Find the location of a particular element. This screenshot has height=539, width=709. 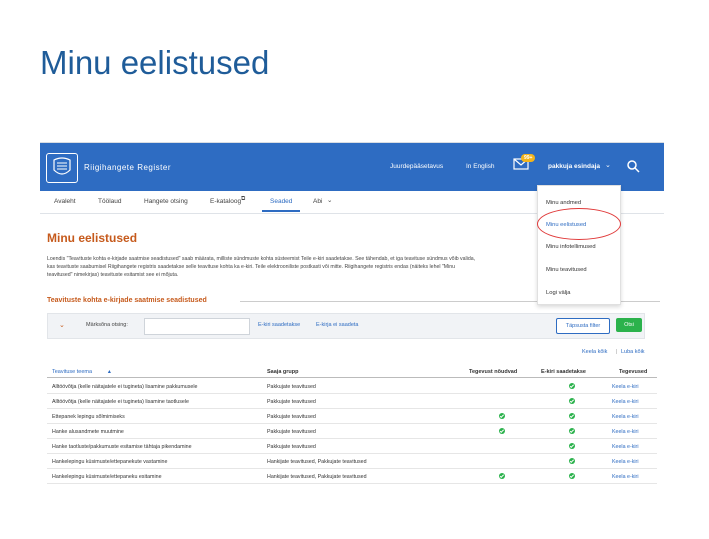

sort-icon: ▴ is located at coordinates (109, 372).